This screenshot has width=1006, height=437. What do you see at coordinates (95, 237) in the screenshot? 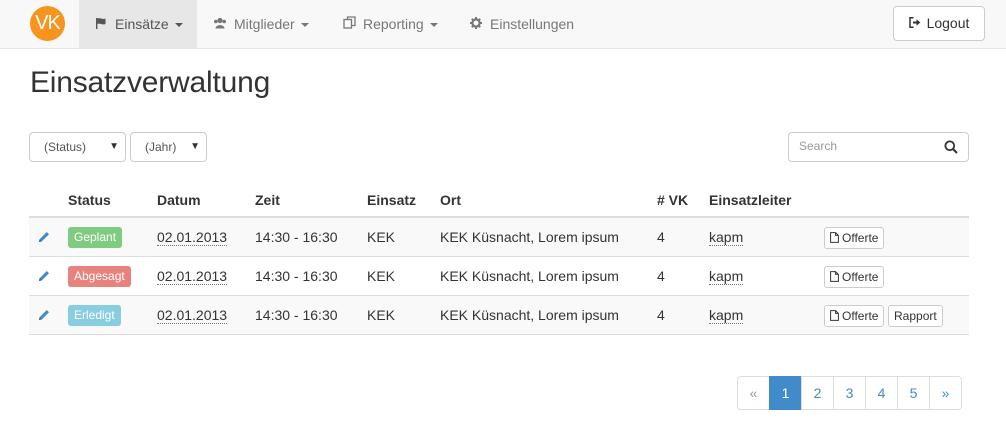
I see `status-badge: Geplant` at bounding box center [95, 237].